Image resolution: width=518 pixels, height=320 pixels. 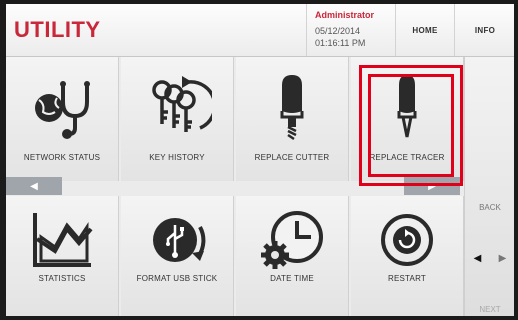 I want to click on network-status-tile: NETWORK STATUS, so click(x=62, y=119).